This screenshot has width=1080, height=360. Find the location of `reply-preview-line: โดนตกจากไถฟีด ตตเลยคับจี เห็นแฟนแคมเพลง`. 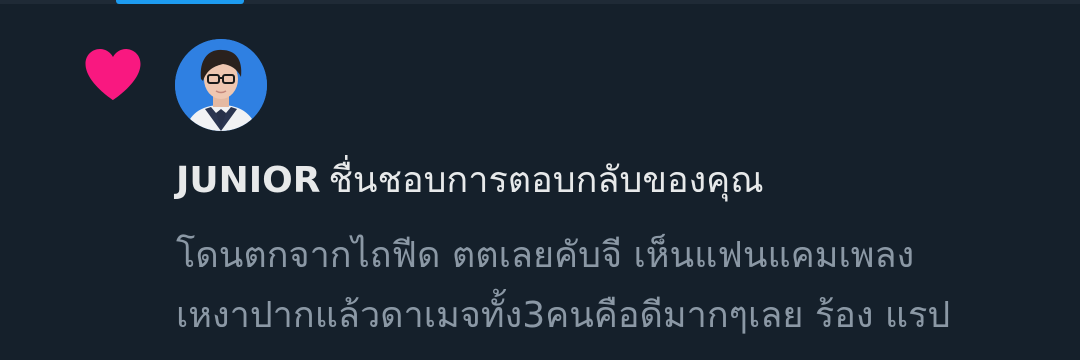

reply-preview-line: โดนตกจากไถฟีด ตตเลยคับจี เห็นแฟนแคมเพลง is located at coordinates (545, 255).